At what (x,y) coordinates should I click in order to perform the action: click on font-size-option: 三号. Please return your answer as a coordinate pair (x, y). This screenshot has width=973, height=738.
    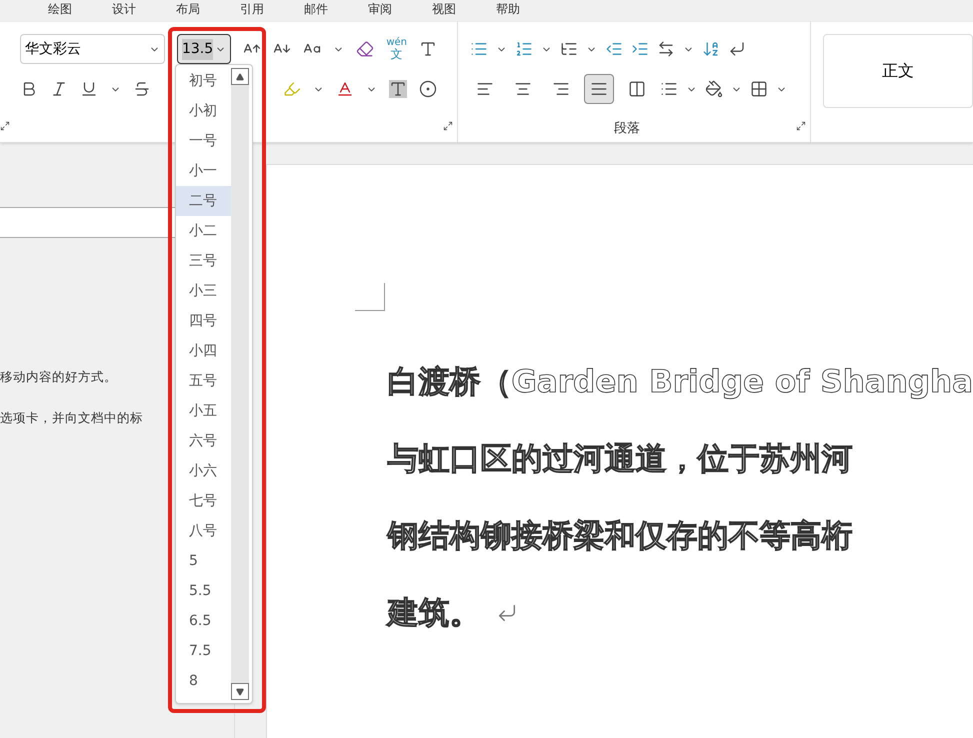
    Looking at the image, I should click on (203, 261).